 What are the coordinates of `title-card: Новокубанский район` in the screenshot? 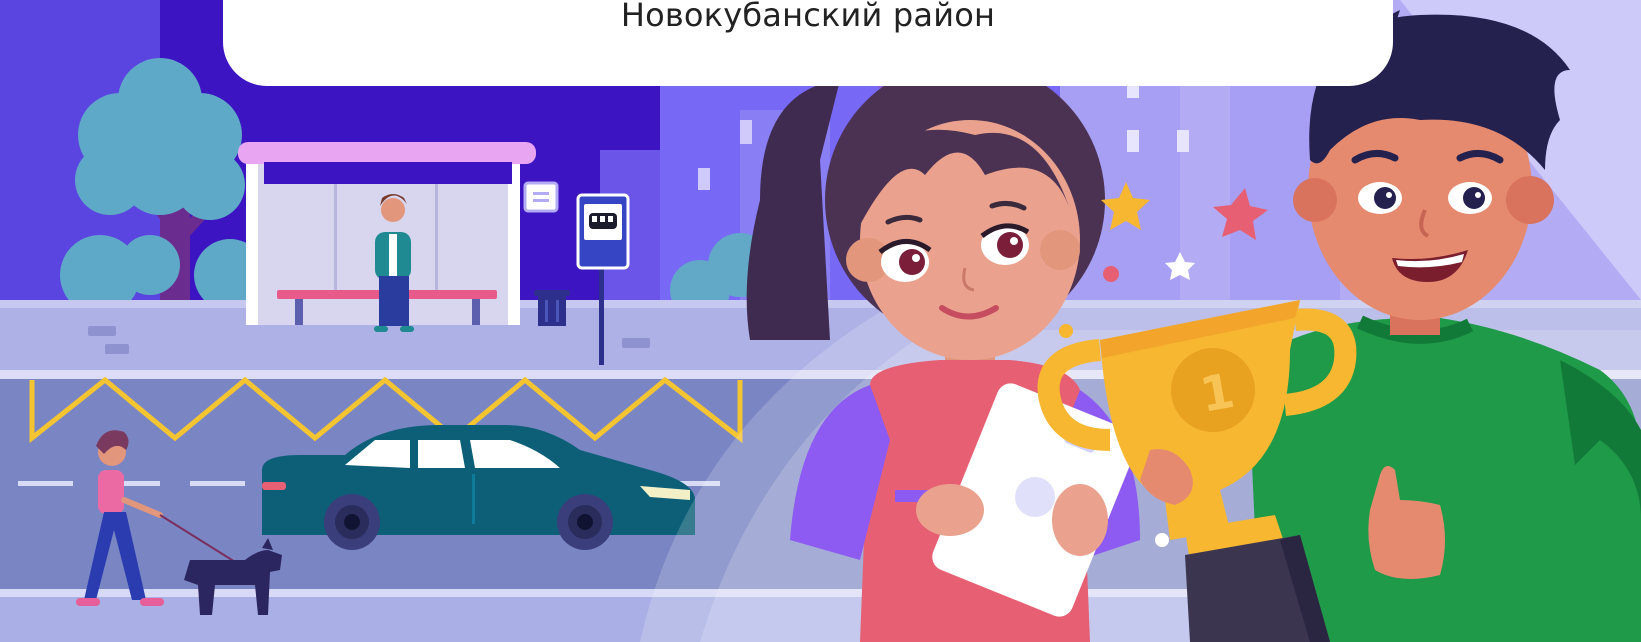 It's located at (808, 43).